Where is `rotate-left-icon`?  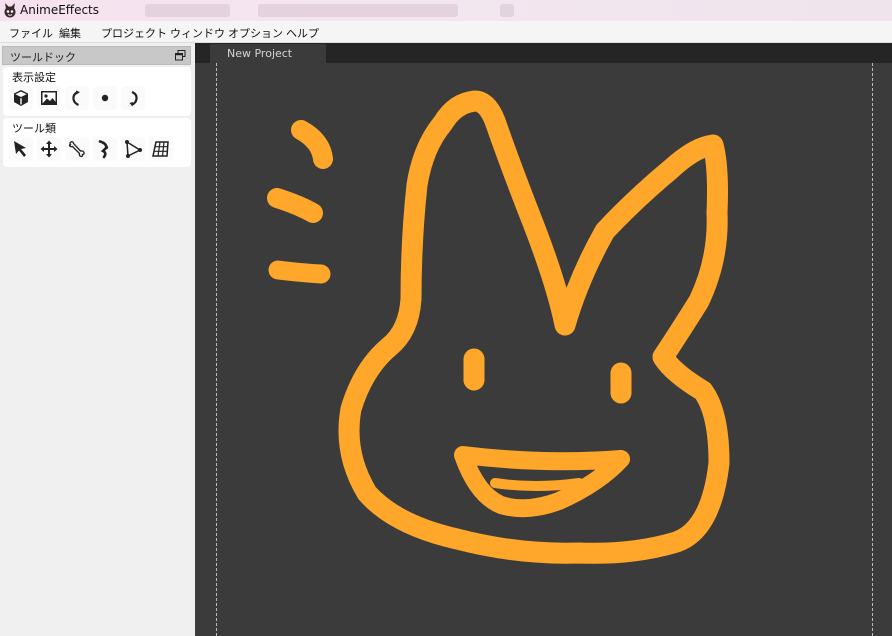 rotate-left-icon is located at coordinates (76, 98).